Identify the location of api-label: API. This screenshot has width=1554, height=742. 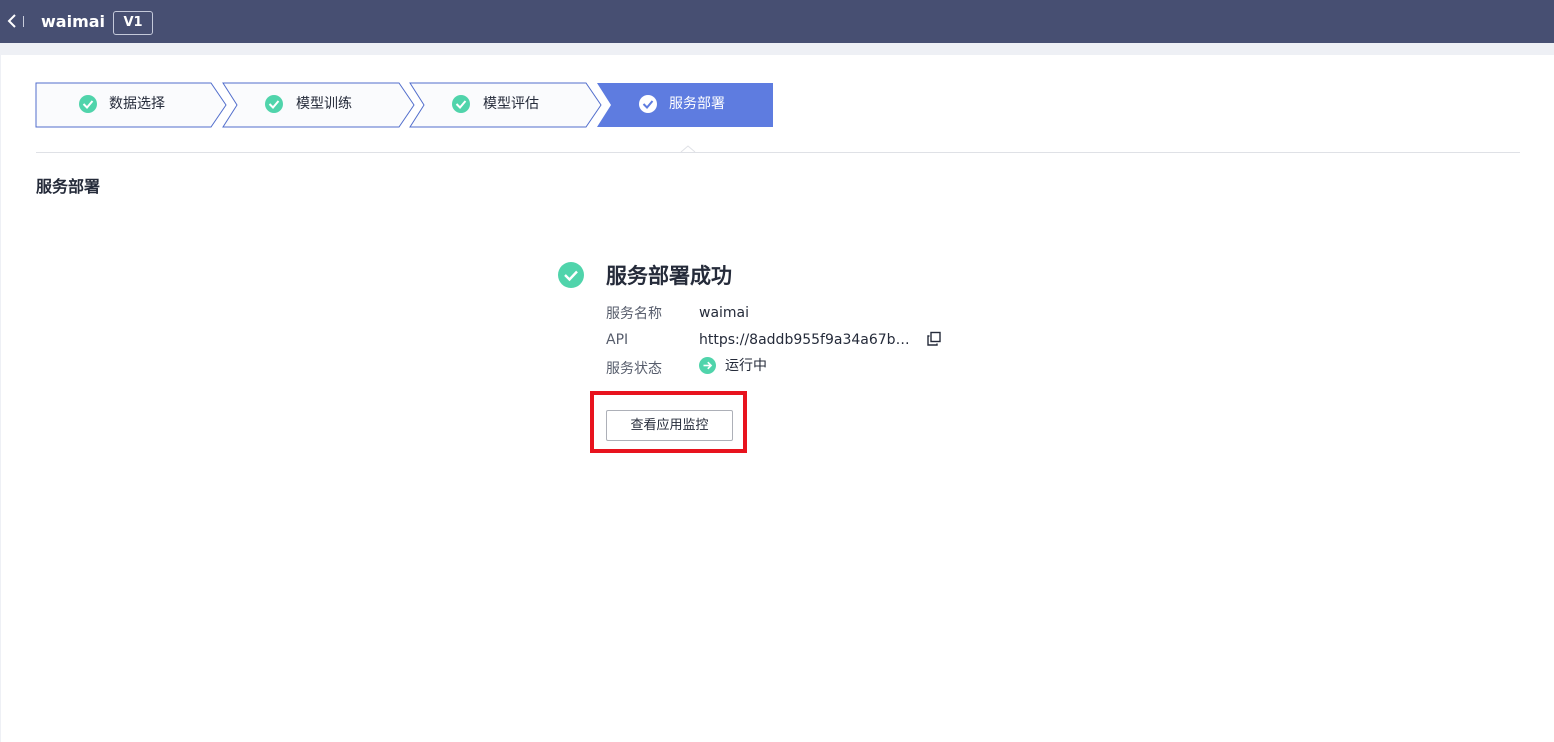
(617, 340).